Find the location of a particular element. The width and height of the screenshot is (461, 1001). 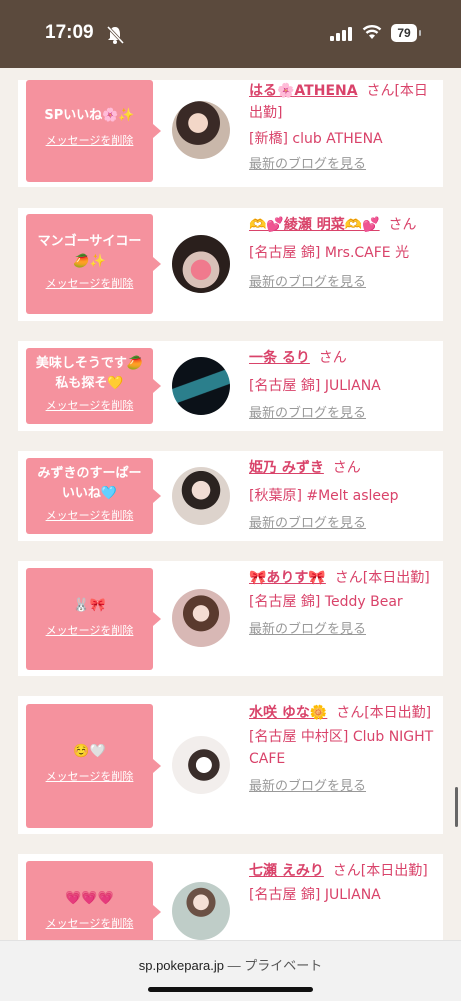

profile-info: 一条 るり さん [名古屋 錦] JULIANA 最新のブログを見る is located at coordinates (342, 386).